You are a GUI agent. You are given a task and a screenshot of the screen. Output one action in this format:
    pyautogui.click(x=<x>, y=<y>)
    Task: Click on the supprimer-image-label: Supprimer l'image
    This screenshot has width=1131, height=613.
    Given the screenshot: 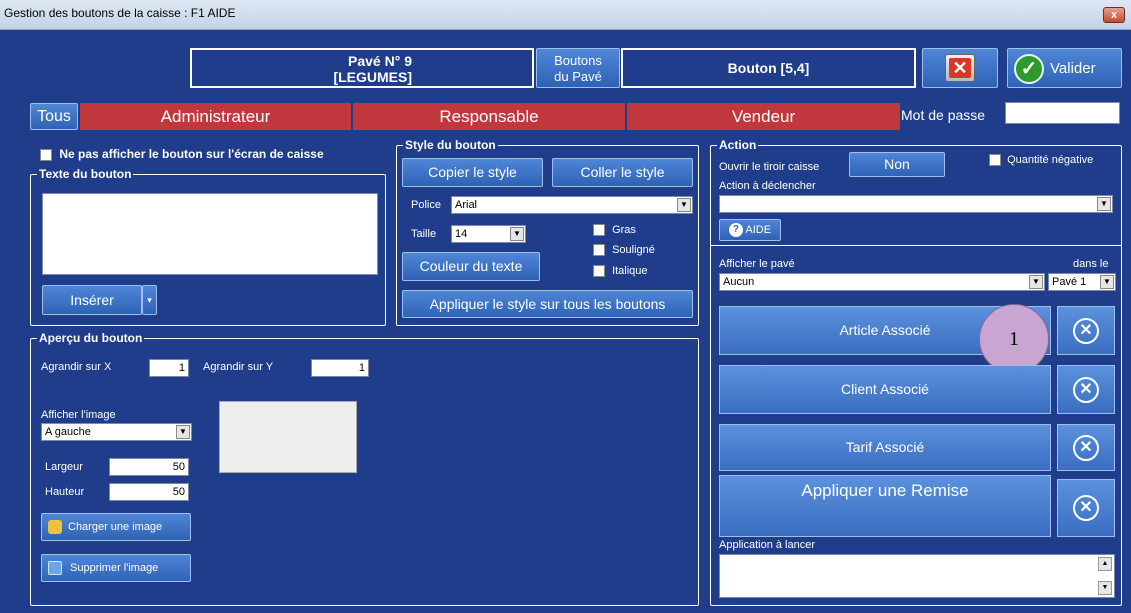 What is the action you would take?
    pyautogui.click(x=114, y=568)
    